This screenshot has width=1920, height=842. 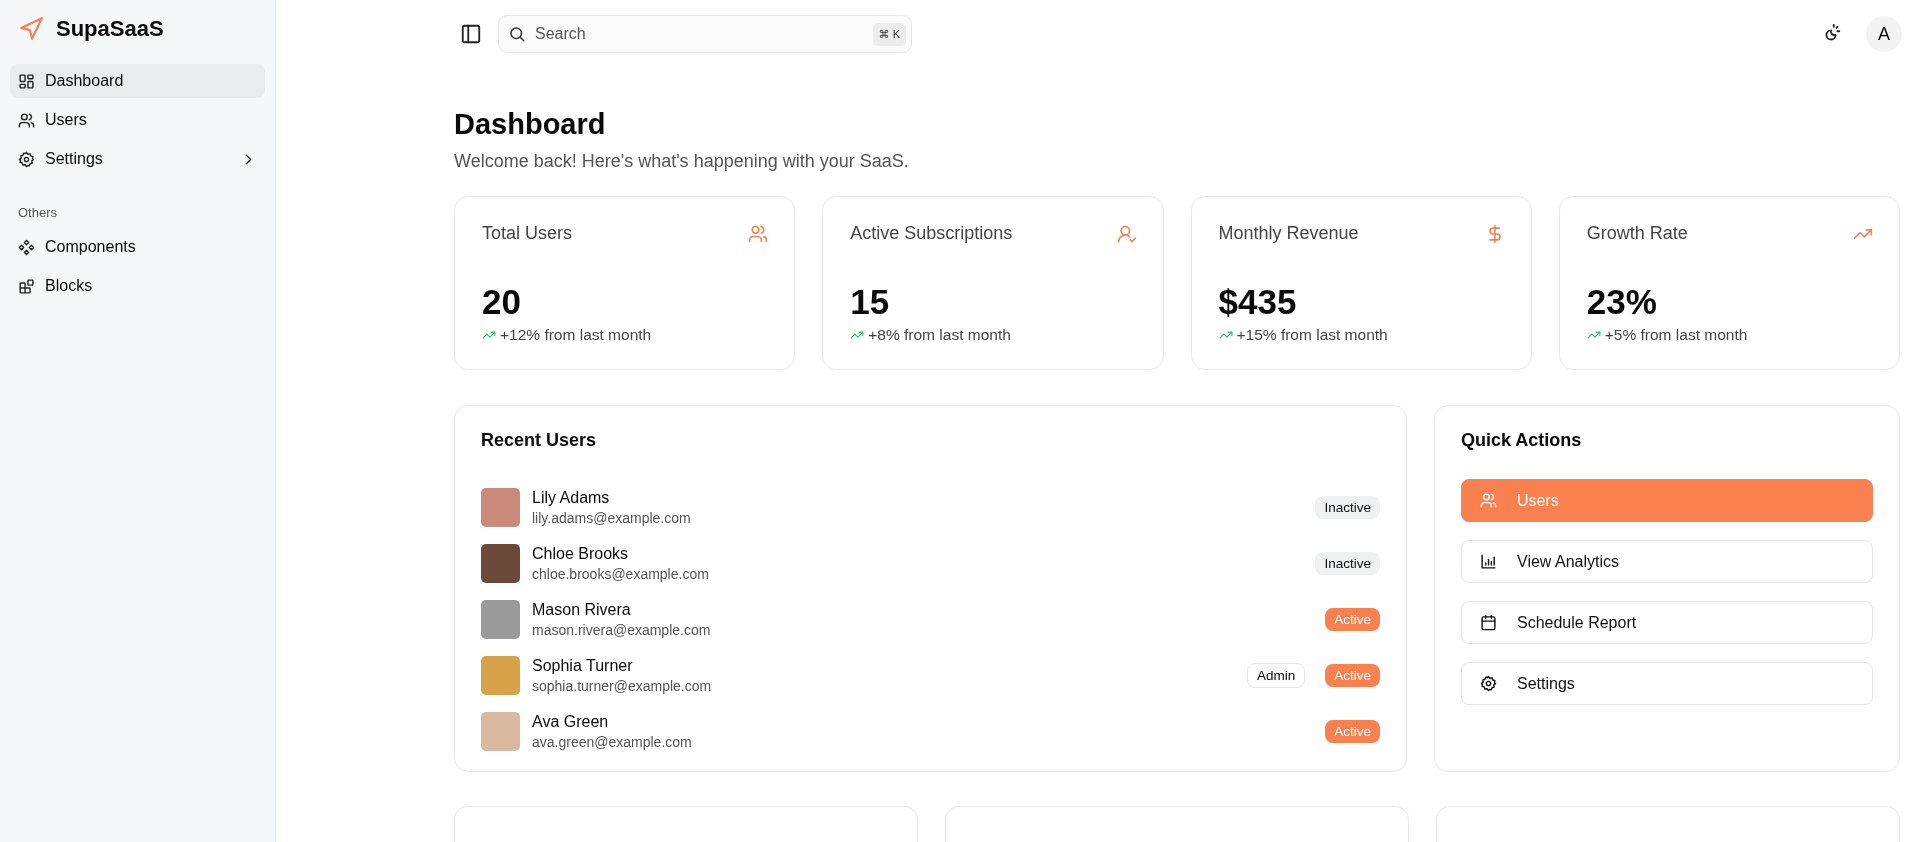 I want to click on dashboard-grid-icon, so click(x=26, y=81).